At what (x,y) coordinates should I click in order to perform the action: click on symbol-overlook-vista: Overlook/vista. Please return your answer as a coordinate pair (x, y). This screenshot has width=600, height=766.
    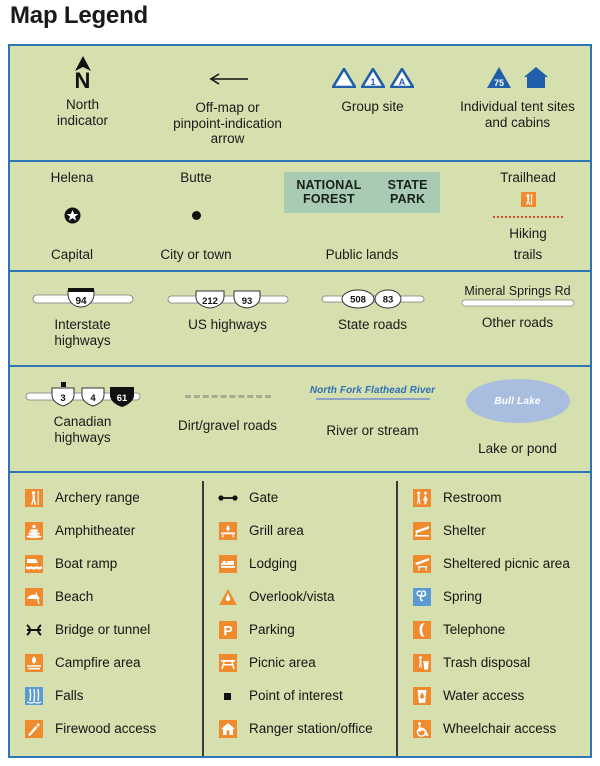
    Looking at the image, I should click on (304, 596).